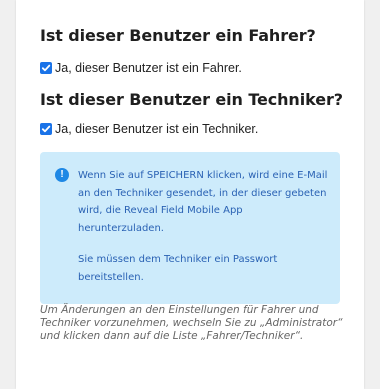  What do you see at coordinates (191, 99) in the screenshot?
I see `technician-question-heading: Ist dieser Benutzer ein Techniker?` at bounding box center [191, 99].